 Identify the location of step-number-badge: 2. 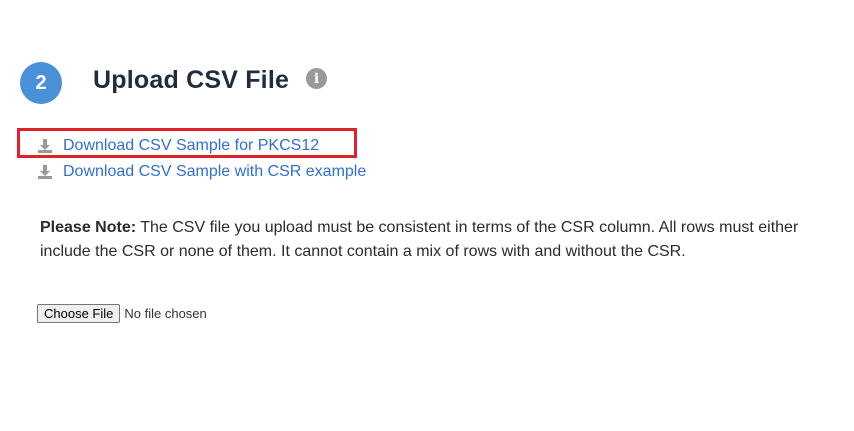
(41, 83).